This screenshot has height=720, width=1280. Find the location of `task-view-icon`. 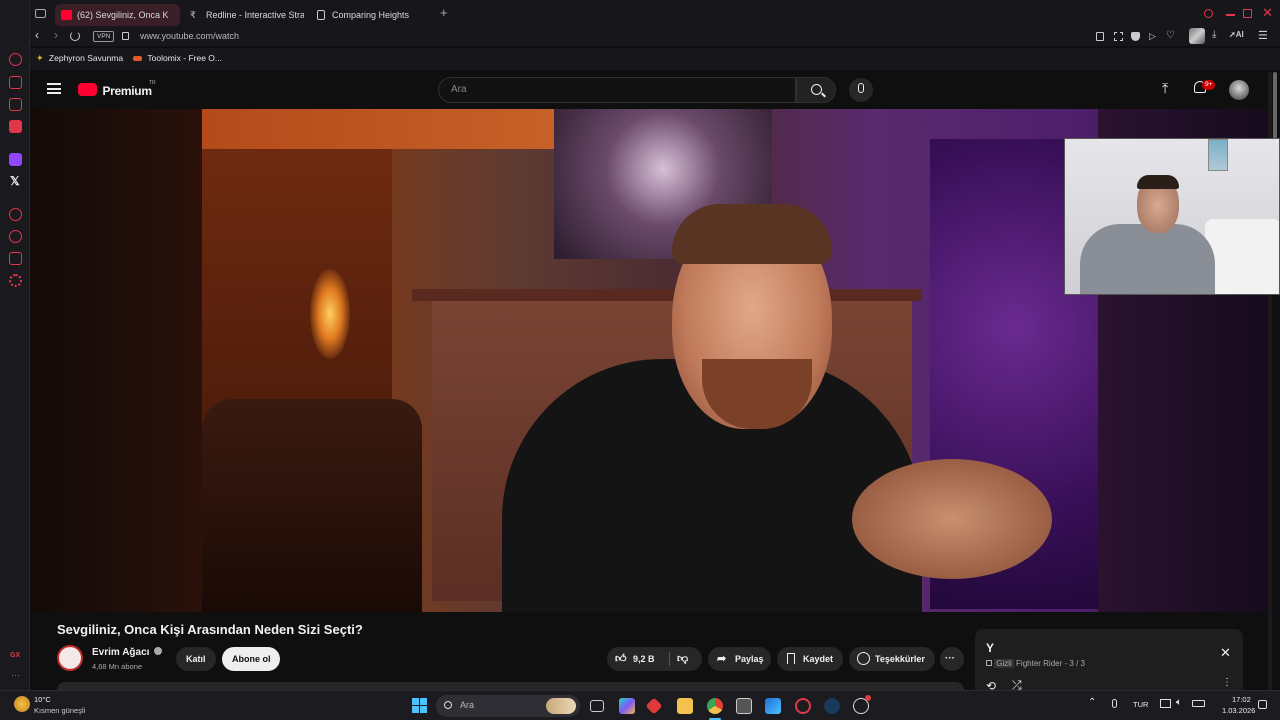

task-view-icon is located at coordinates (597, 706).